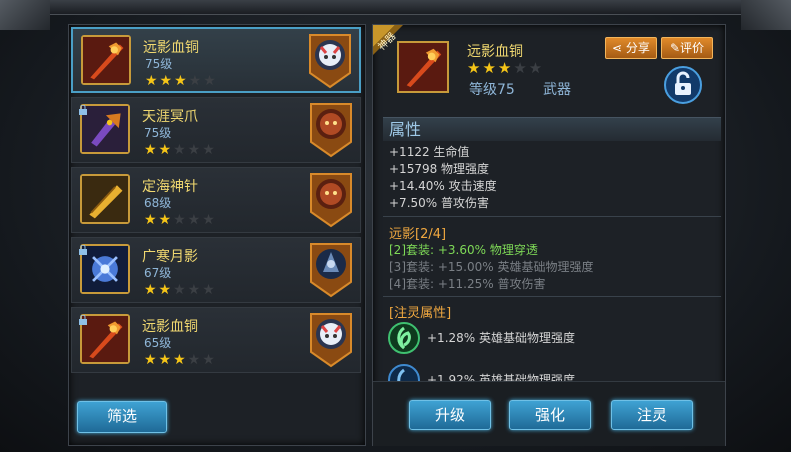 This screenshot has height=452, width=791. Describe the element at coordinates (170, 117) in the screenshot. I see `item-name: 天涯冥爪` at that location.